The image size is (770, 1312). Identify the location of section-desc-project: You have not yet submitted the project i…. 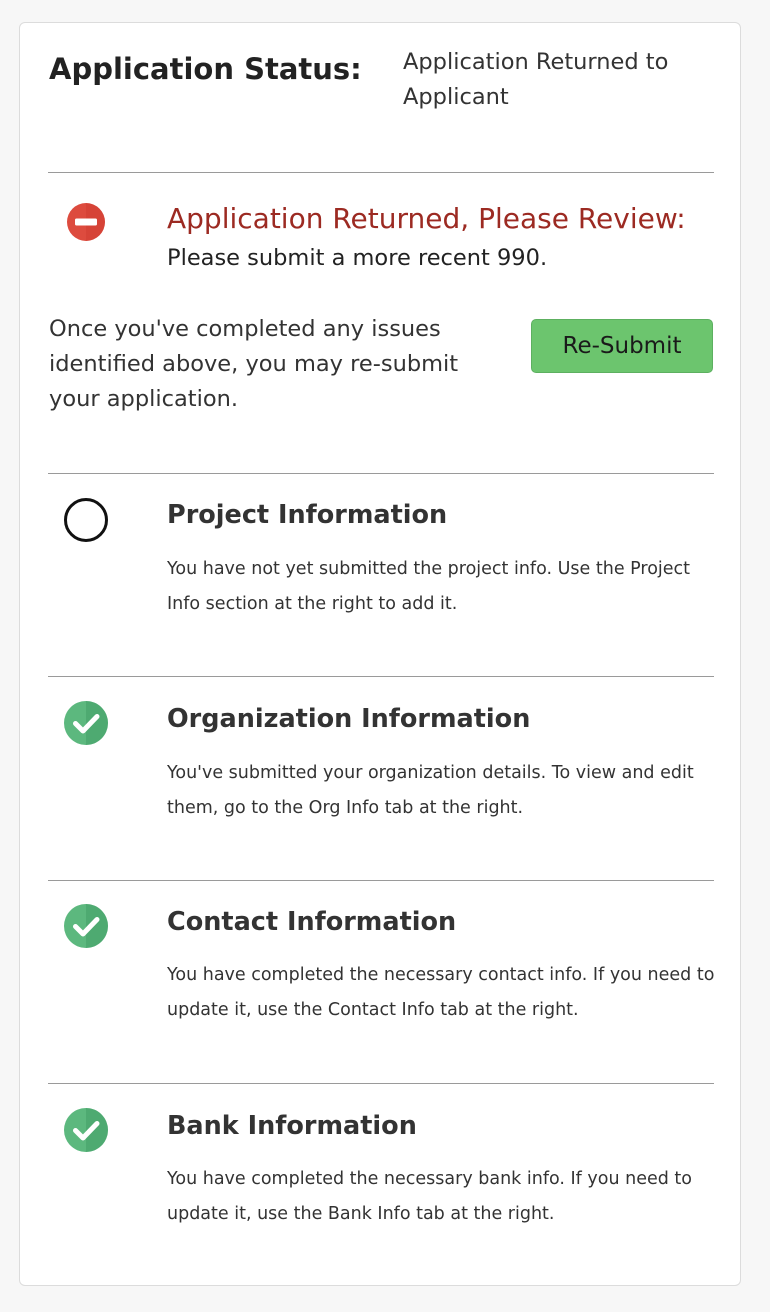
(429, 586).